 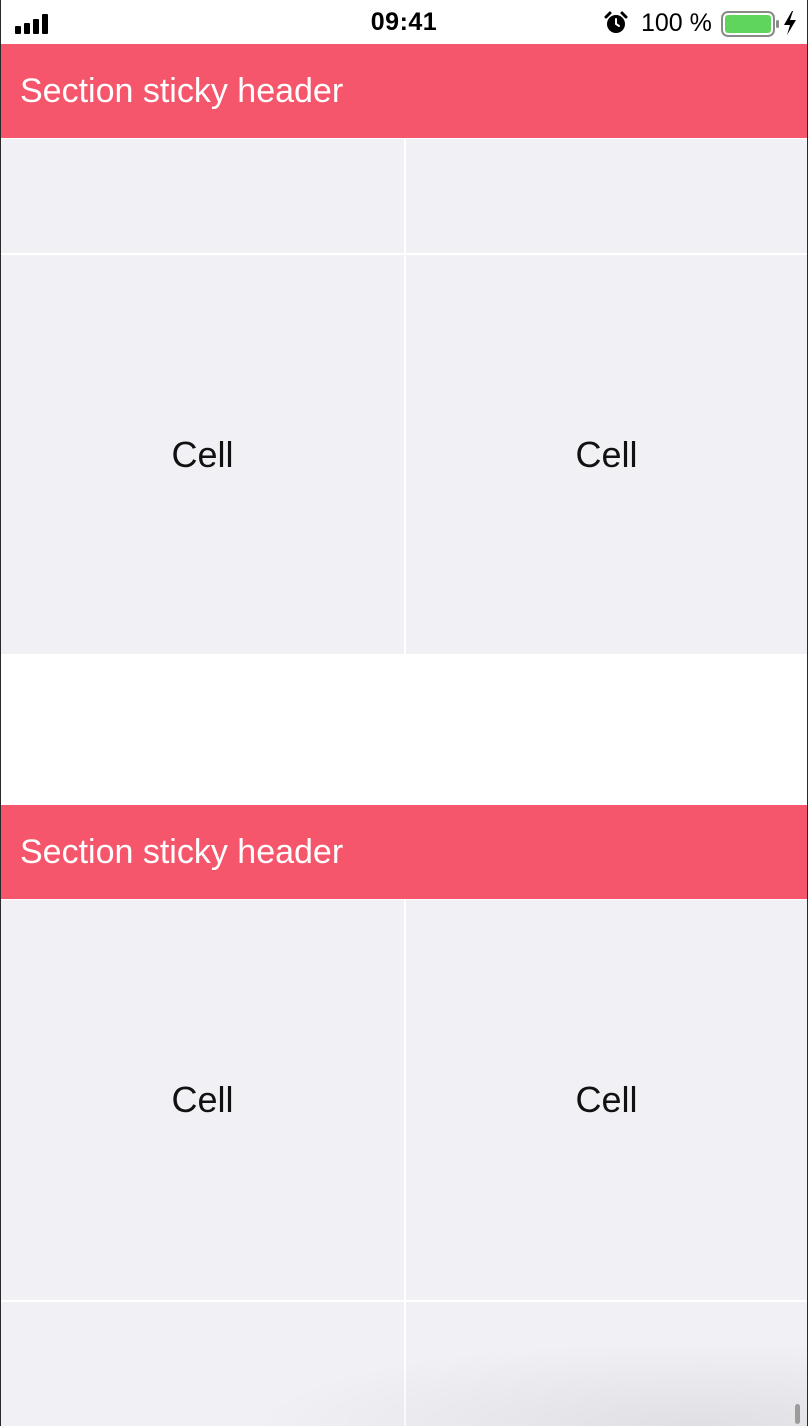 What do you see at coordinates (676, 23) in the screenshot?
I see `battery-percentage: 100 %` at bounding box center [676, 23].